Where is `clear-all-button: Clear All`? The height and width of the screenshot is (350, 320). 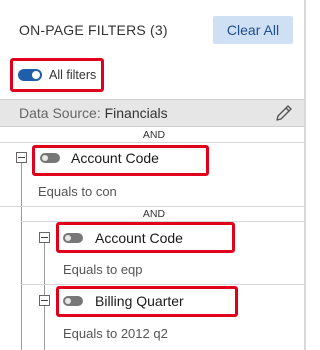 clear-all-button: Clear All is located at coordinates (253, 30).